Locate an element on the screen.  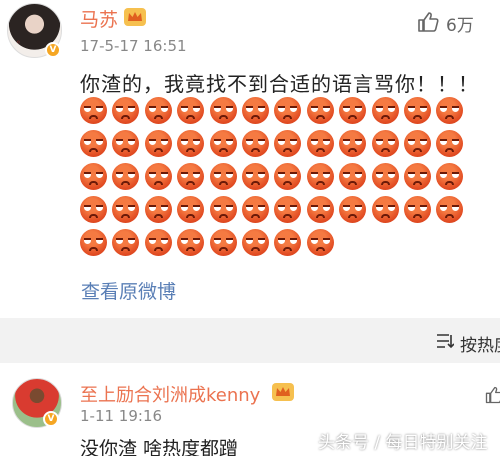
view-original-link: 查看原微博 is located at coordinates (128, 290).